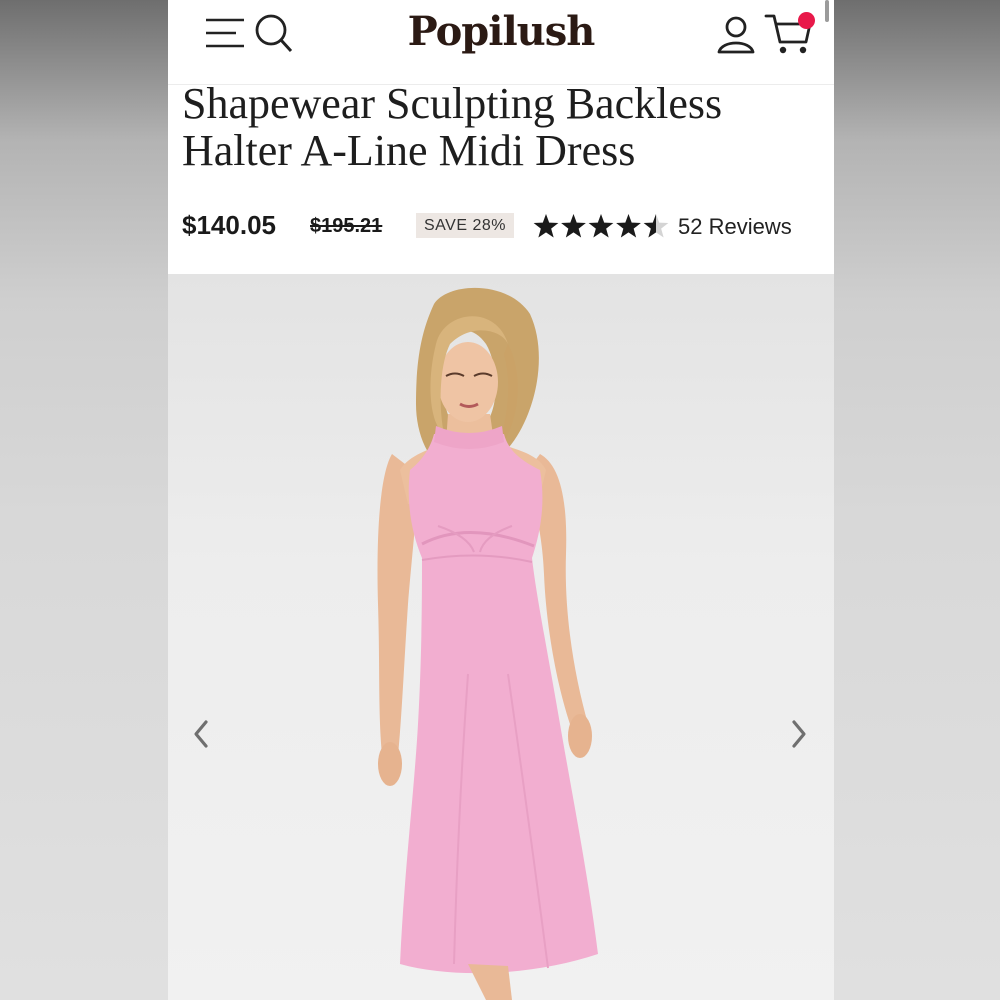 The width and height of the screenshot is (1000, 1000). I want to click on star-2-filled, so click(573, 226).